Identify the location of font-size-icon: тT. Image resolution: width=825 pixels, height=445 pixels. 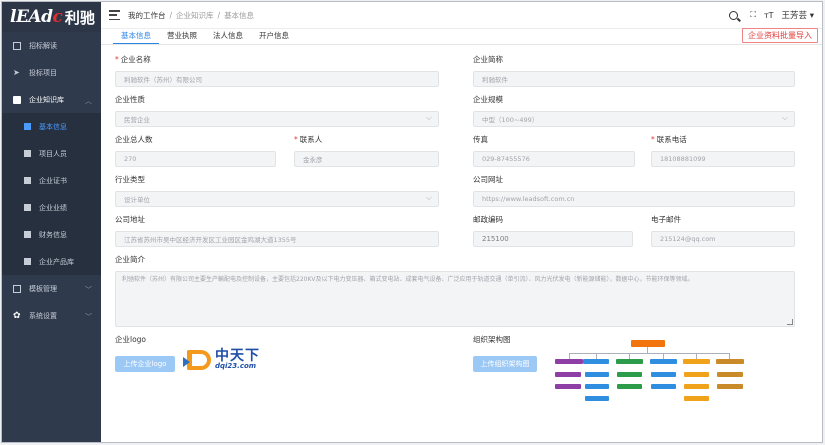
(769, 15).